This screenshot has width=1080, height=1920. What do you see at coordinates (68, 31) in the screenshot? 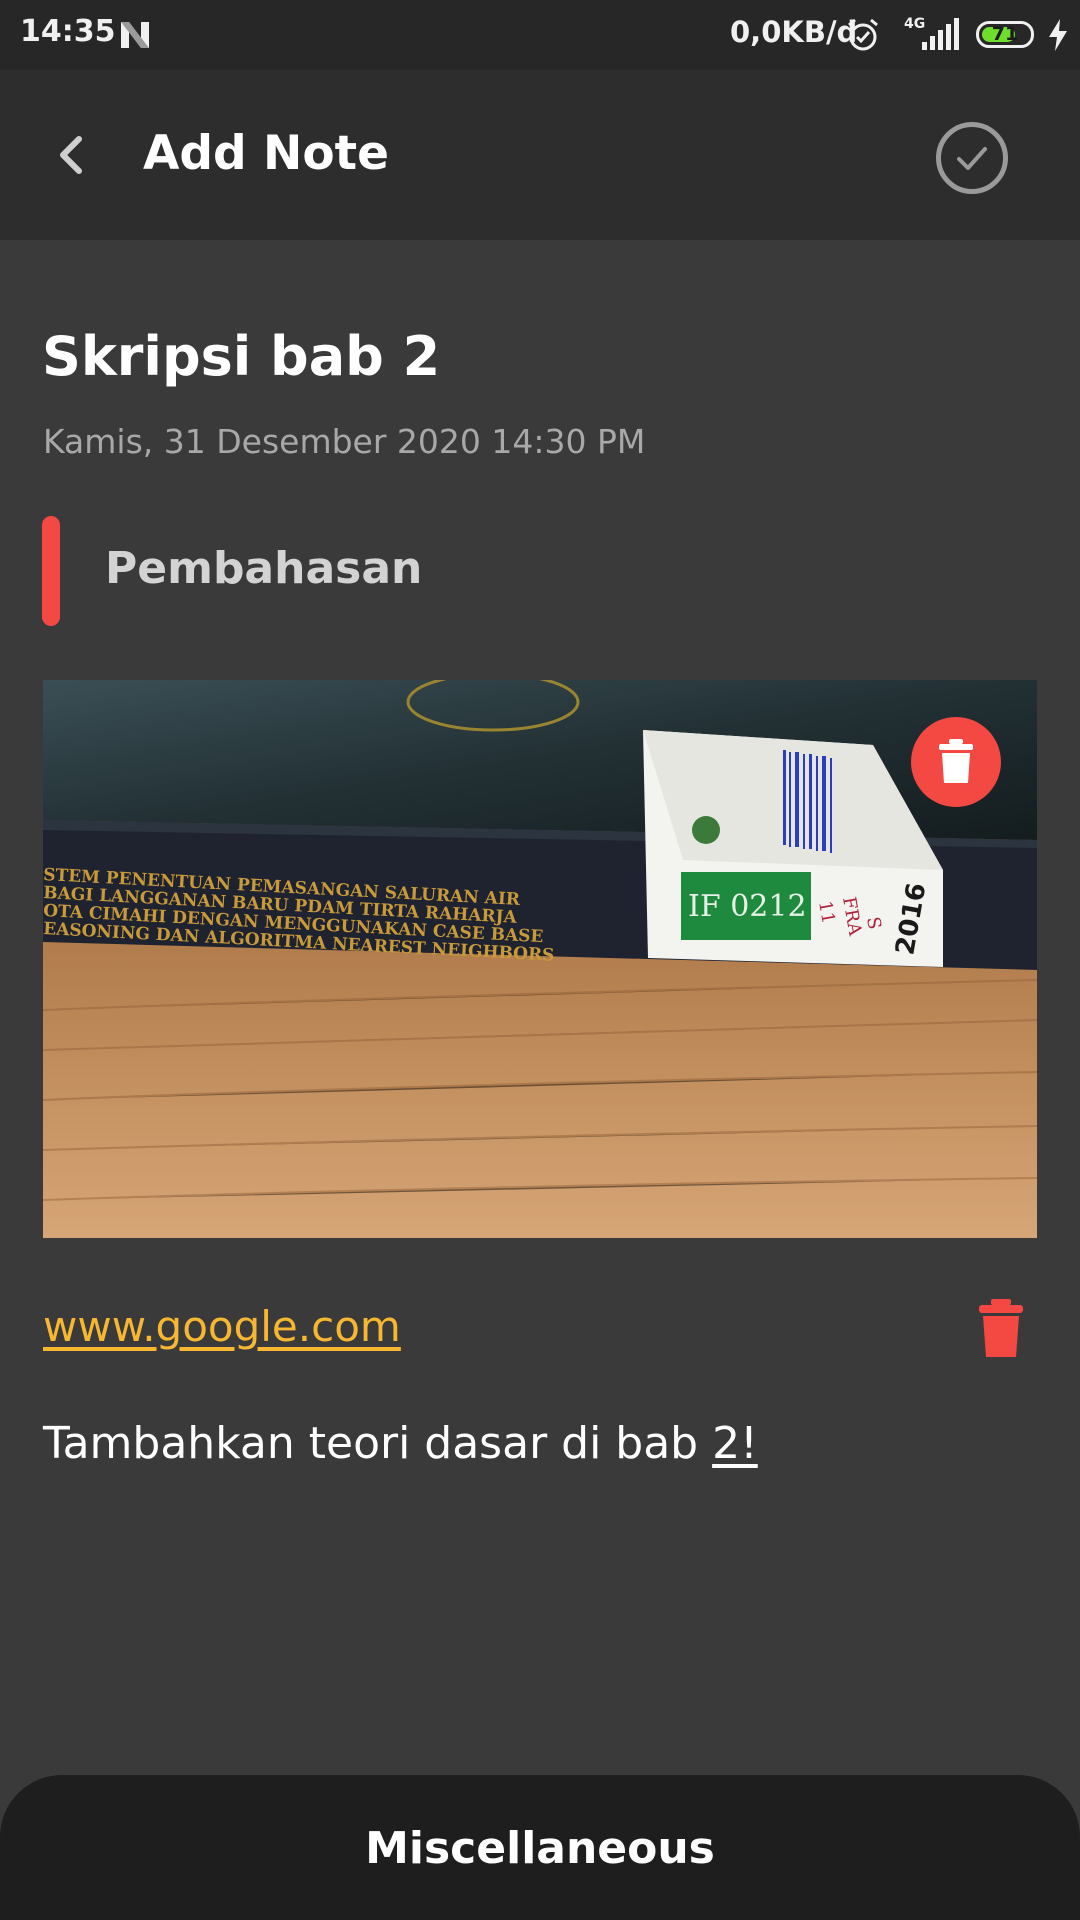
I see `status-time: 14:35` at bounding box center [68, 31].